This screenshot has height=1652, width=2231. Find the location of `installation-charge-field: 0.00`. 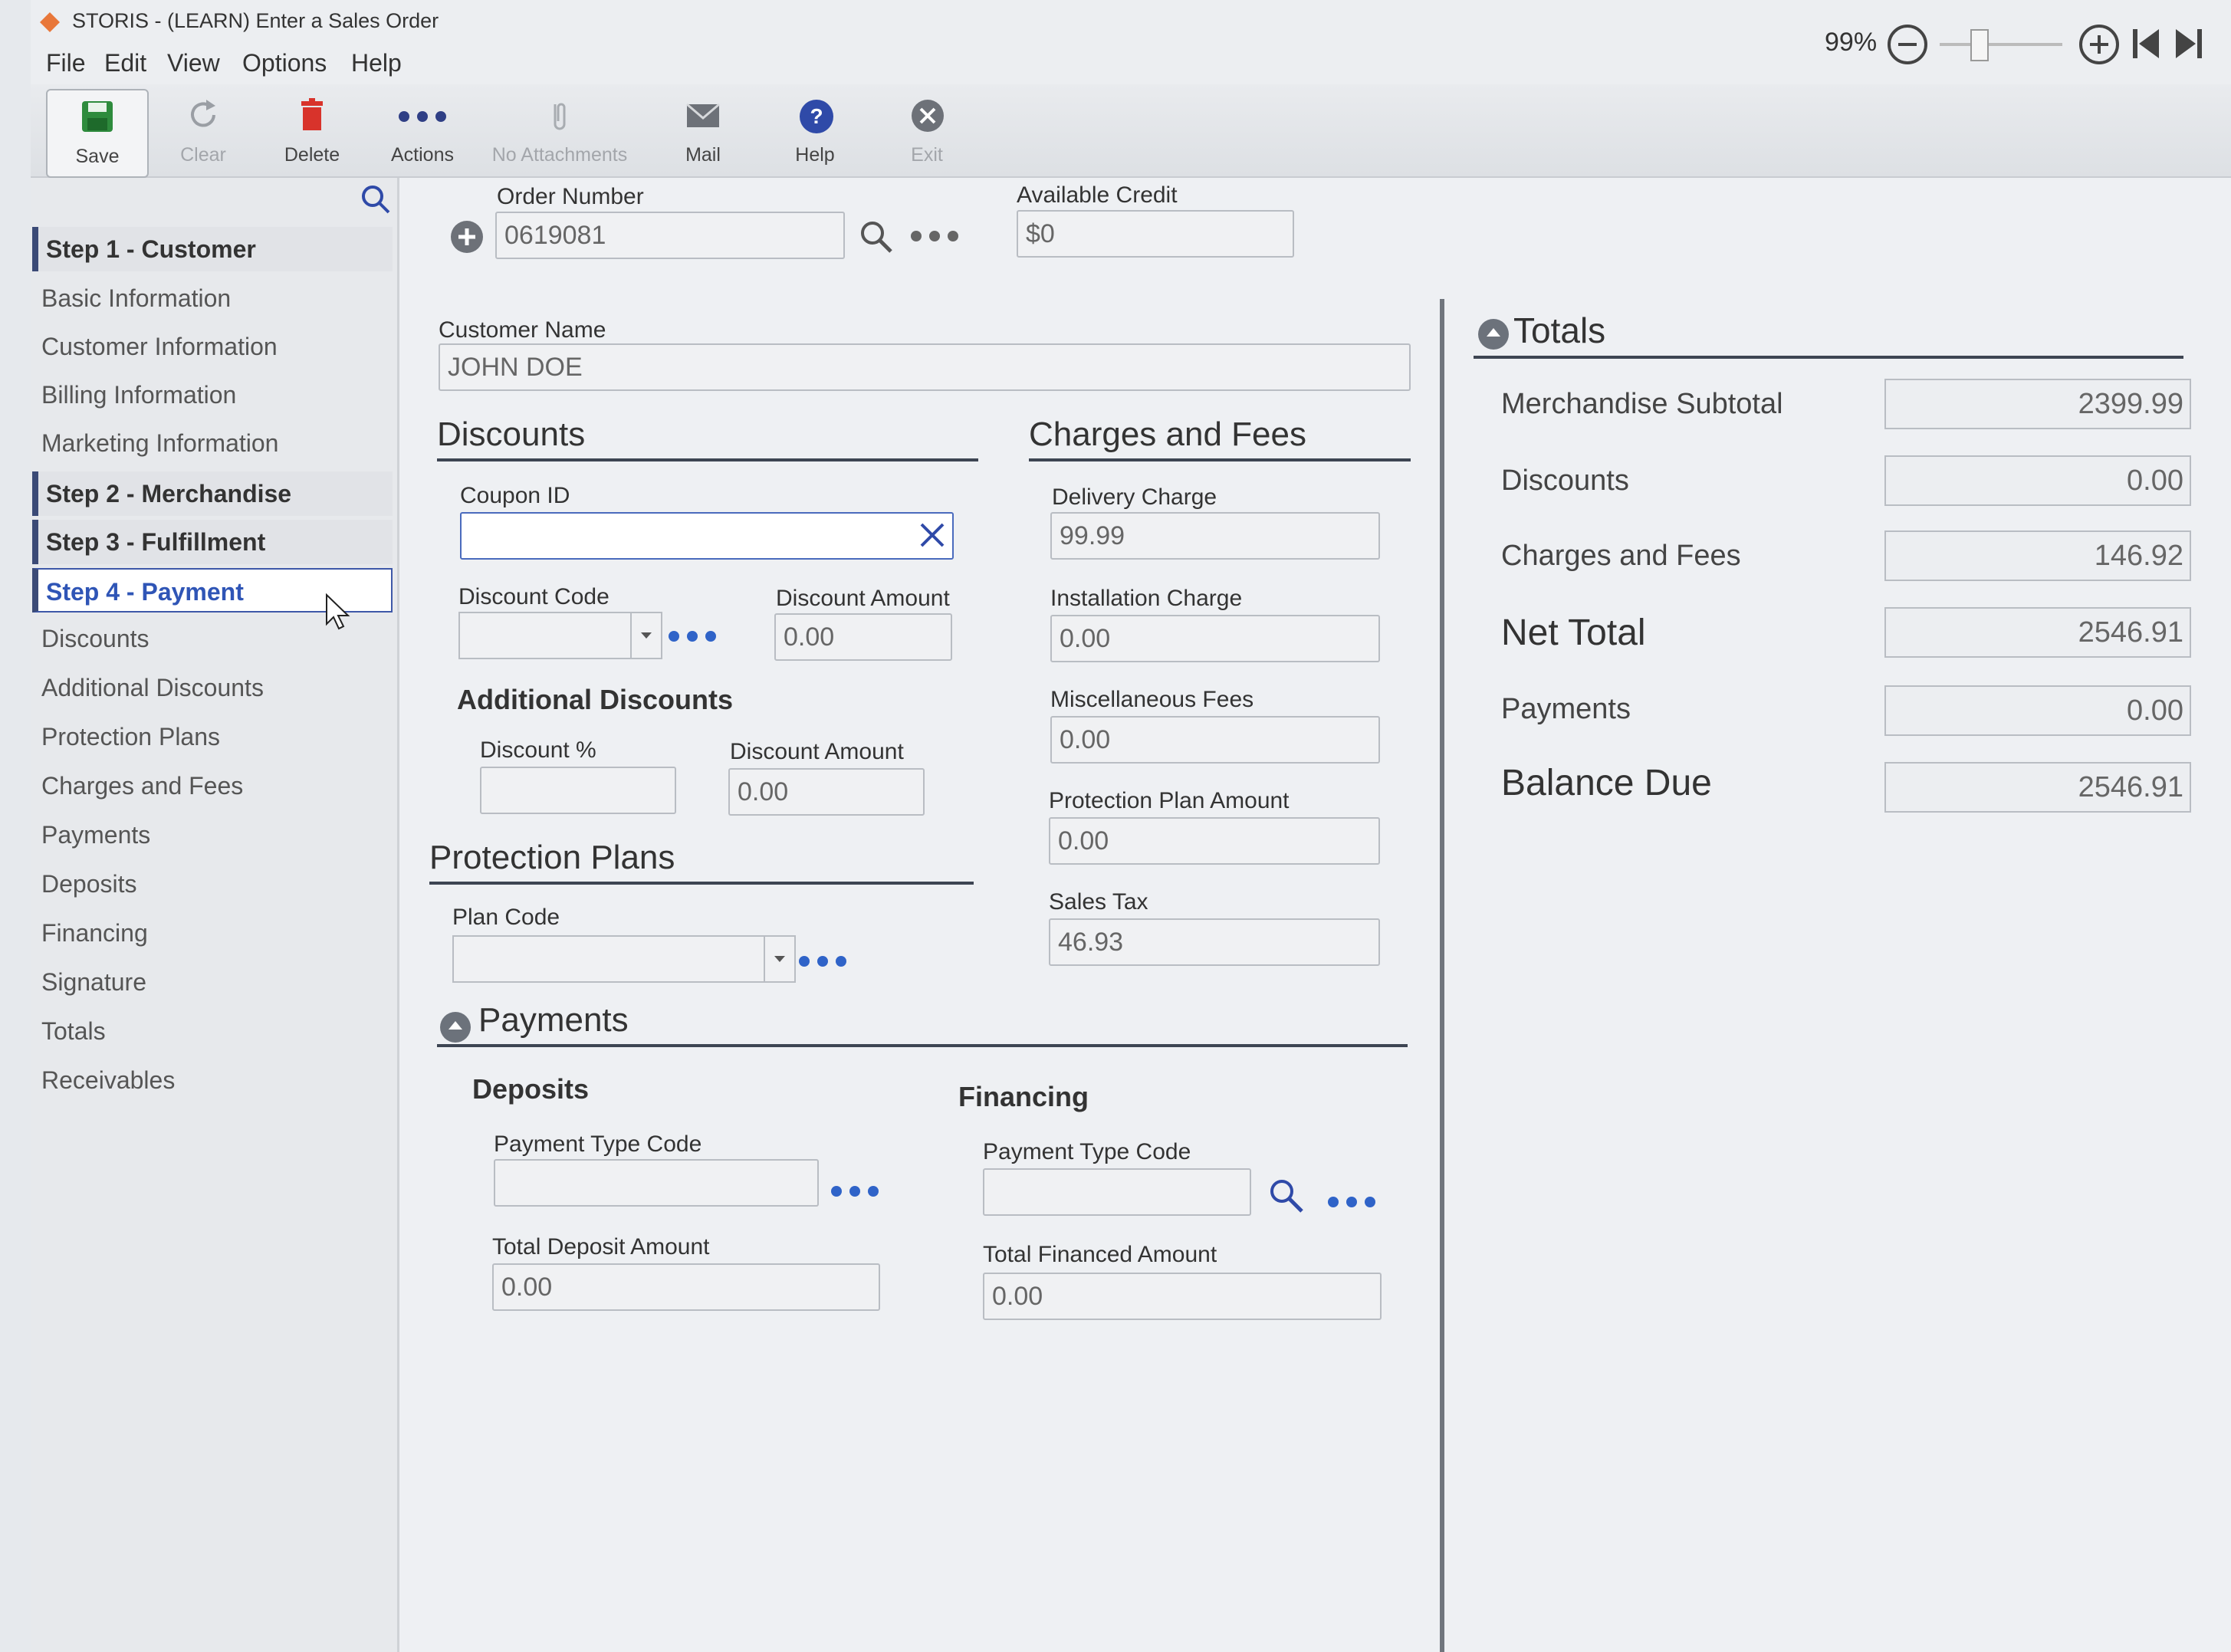

installation-charge-field: 0.00 is located at coordinates (1215, 638).